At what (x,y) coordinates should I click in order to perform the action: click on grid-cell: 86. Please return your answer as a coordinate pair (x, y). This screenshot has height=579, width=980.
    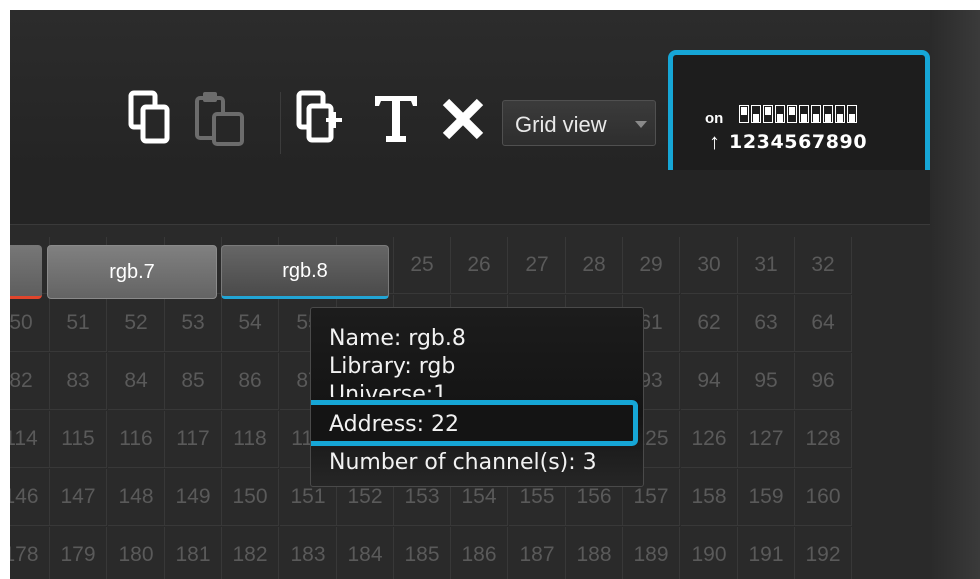
    Looking at the image, I should click on (250, 381).